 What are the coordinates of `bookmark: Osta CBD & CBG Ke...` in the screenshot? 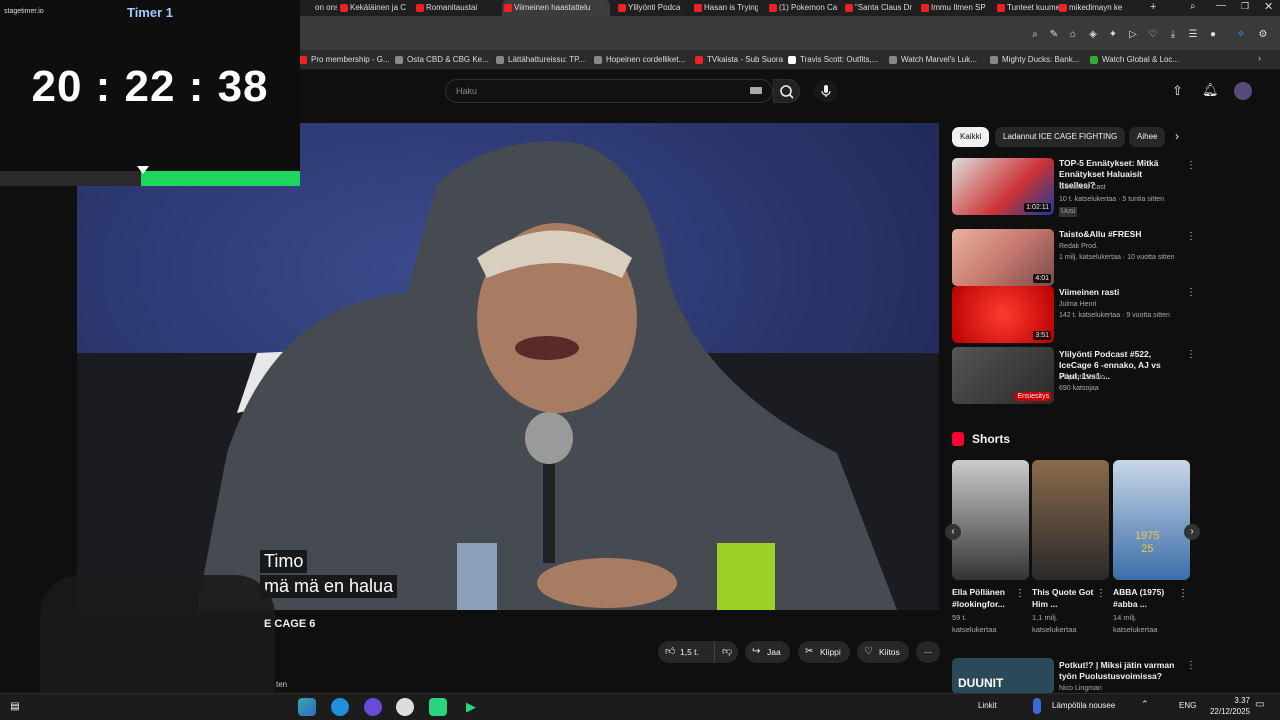 It's located at (442, 60).